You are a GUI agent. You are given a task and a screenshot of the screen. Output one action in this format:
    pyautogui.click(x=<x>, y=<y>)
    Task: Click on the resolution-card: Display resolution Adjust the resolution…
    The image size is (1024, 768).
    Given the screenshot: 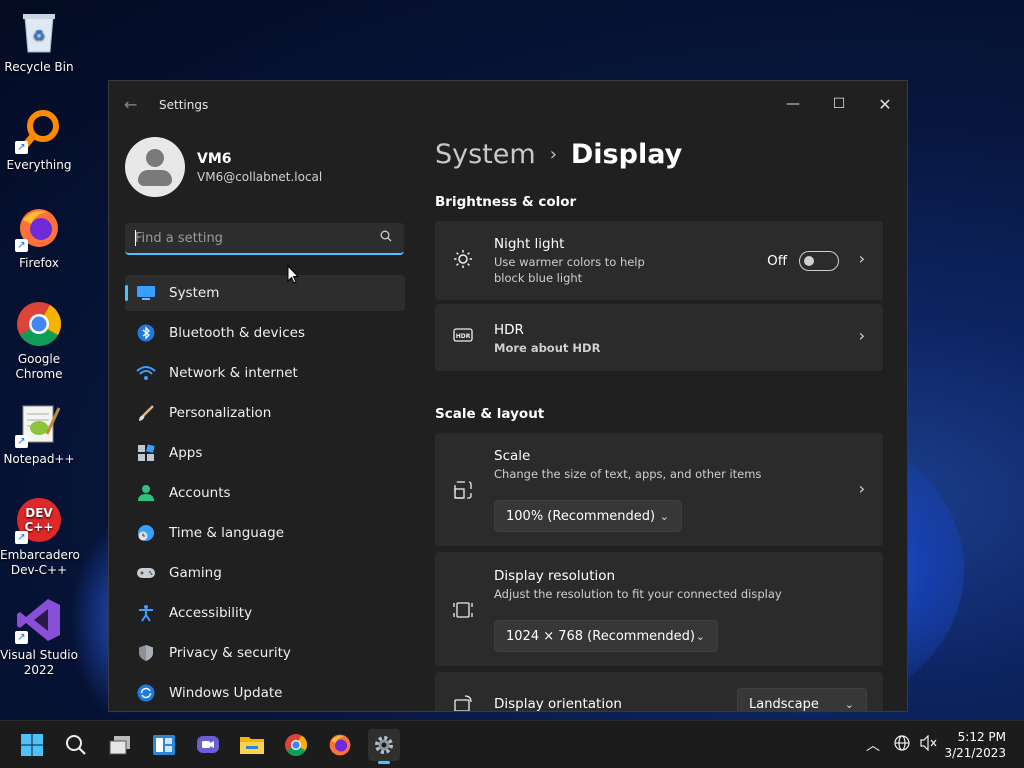 What is the action you would take?
    pyautogui.click(x=659, y=609)
    